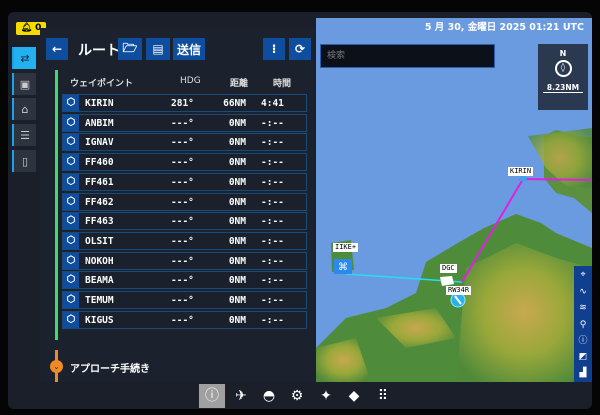 This screenshot has width=600, height=415. I want to click on compass-widget: N ◊ 8.23NM, so click(563, 77).